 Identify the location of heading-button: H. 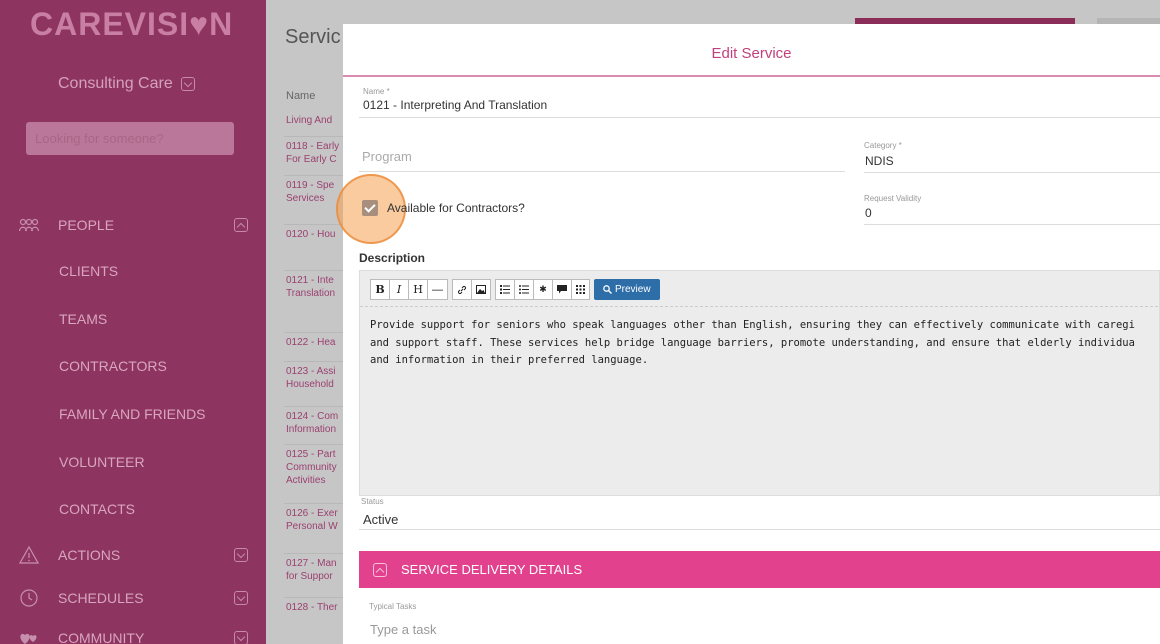
(417, 289).